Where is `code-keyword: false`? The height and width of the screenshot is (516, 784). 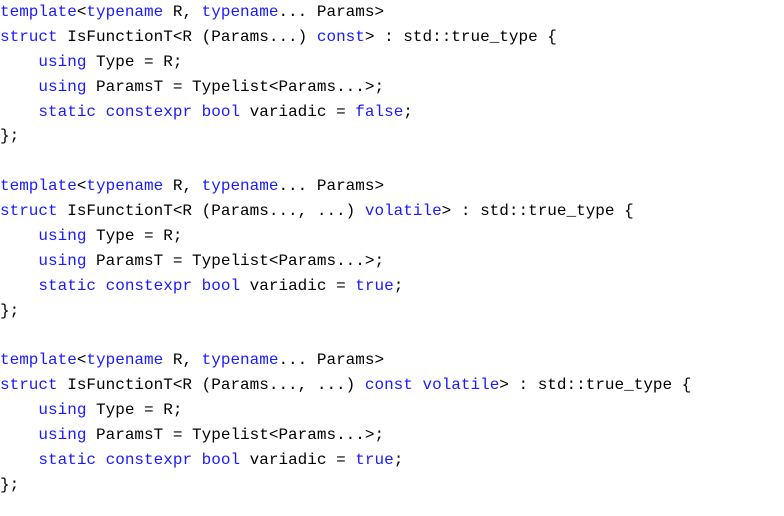 code-keyword: false is located at coordinates (379, 111).